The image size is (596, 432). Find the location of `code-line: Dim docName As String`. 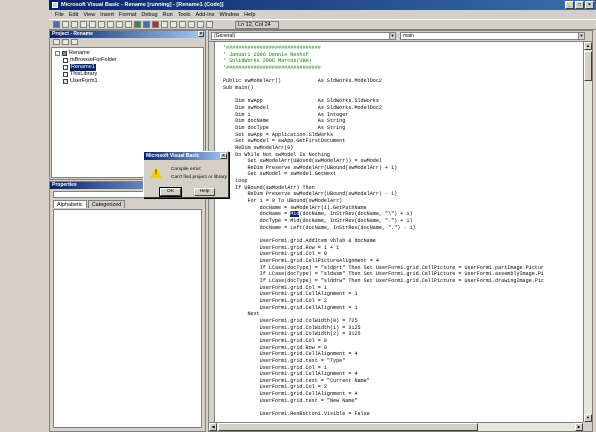

code-line: Dim docName As String is located at coordinates (383, 121).